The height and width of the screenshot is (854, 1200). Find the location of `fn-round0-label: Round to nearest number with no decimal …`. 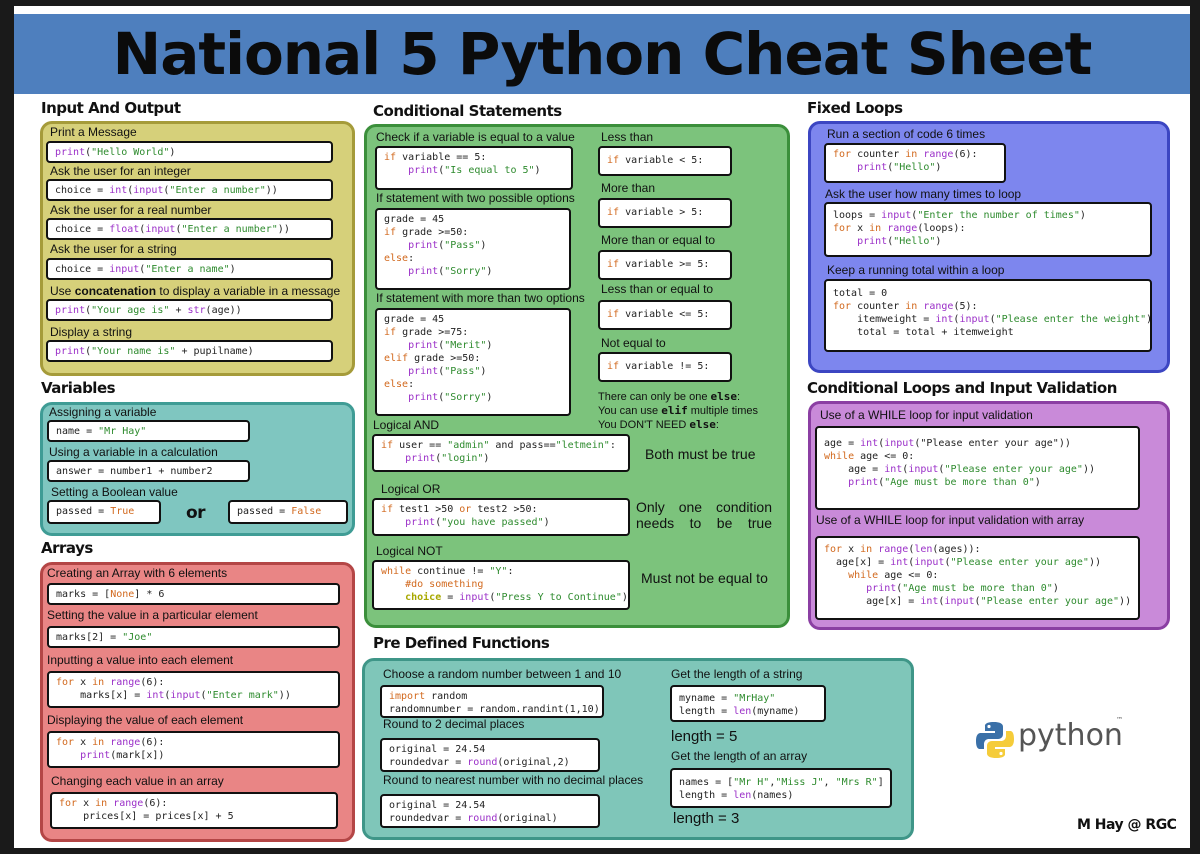

fn-round0-label: Round to nearest number with no decimal … is located at coordinates (513, 780).